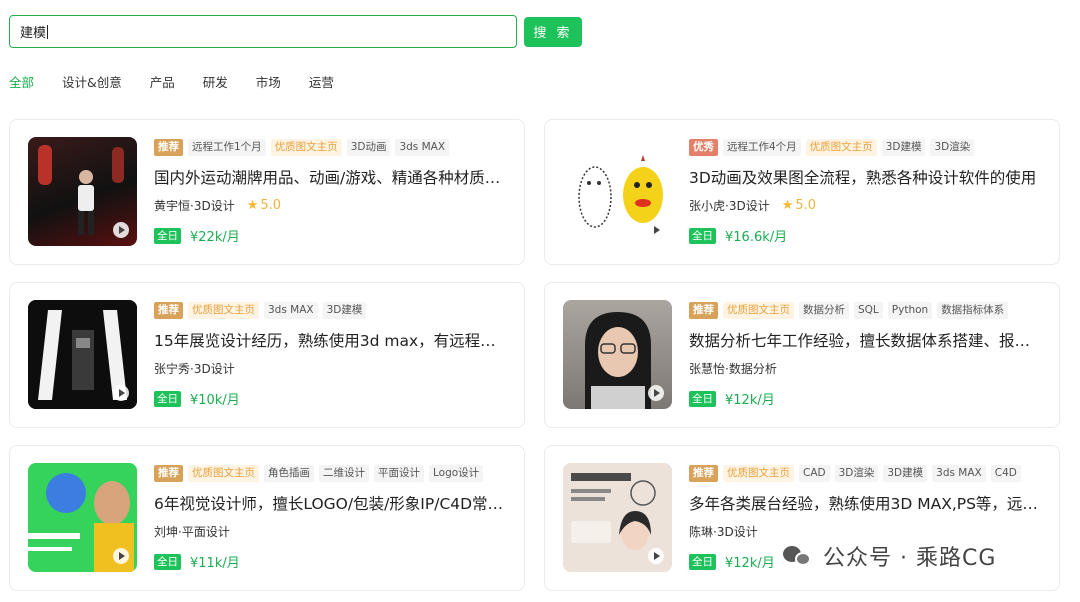 This screenshot has height=602, width=1080. I want to click on tag-list: 推荐 优质图文主页 3ds MAX 3D建模, so click(260, 310).